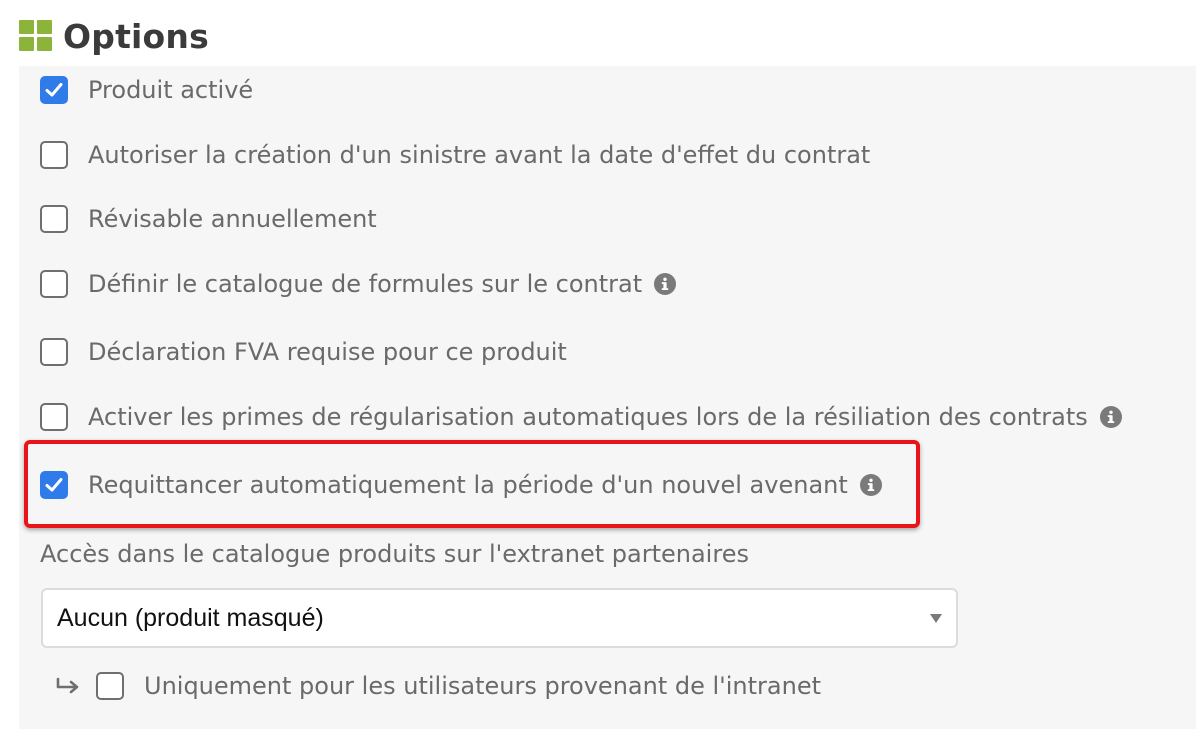  I want to click on checkbox-catalogue-formules, so click(54, 284).